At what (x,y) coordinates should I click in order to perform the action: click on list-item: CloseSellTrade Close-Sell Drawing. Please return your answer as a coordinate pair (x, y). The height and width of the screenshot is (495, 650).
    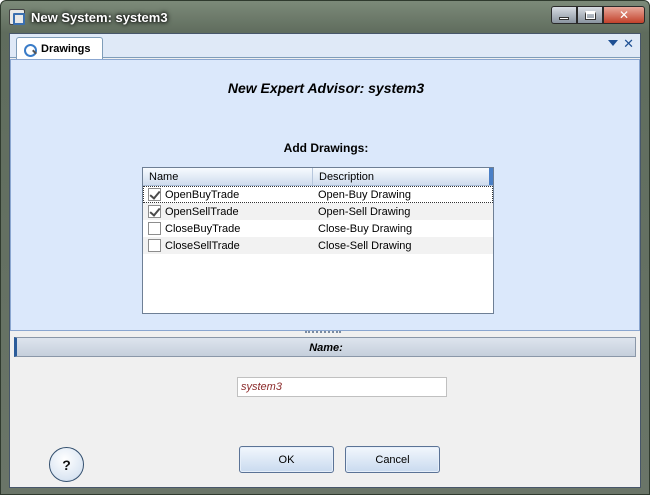
    Looking at the image, I should click on (318, 245).